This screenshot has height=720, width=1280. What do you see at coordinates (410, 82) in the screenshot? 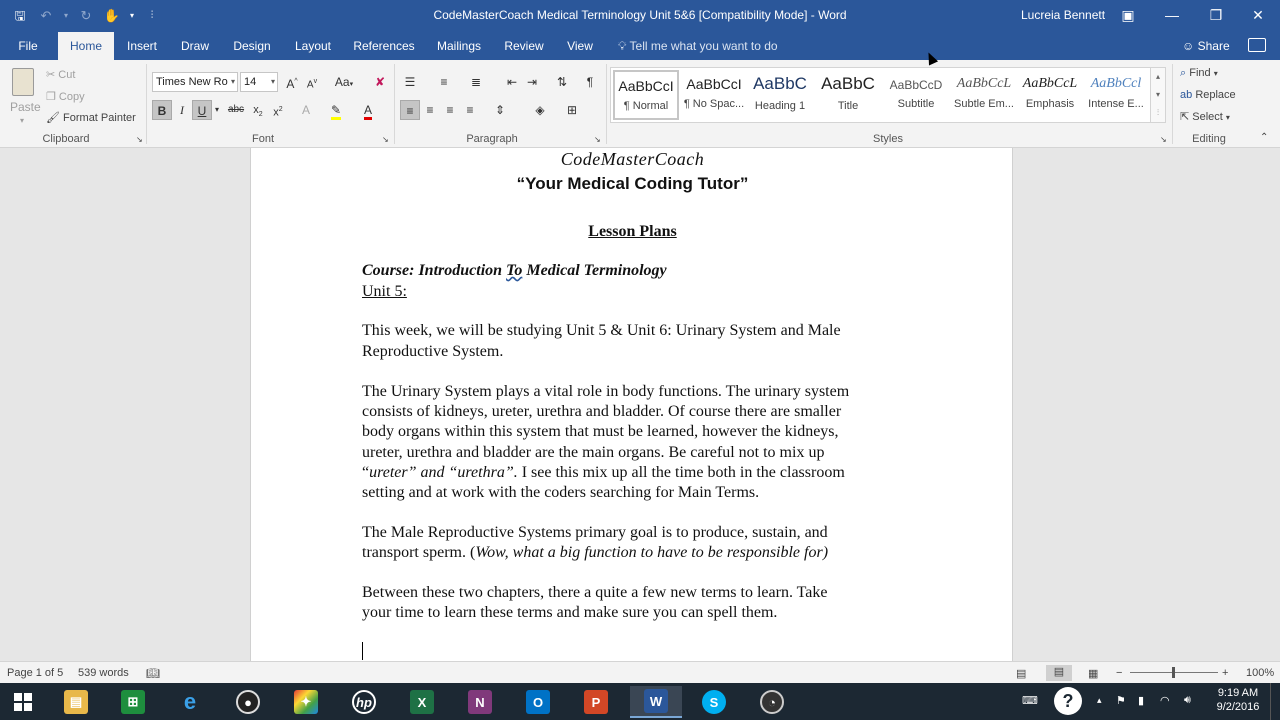
I see `bullets-icon: ☰` at bounding box center [410, 82].